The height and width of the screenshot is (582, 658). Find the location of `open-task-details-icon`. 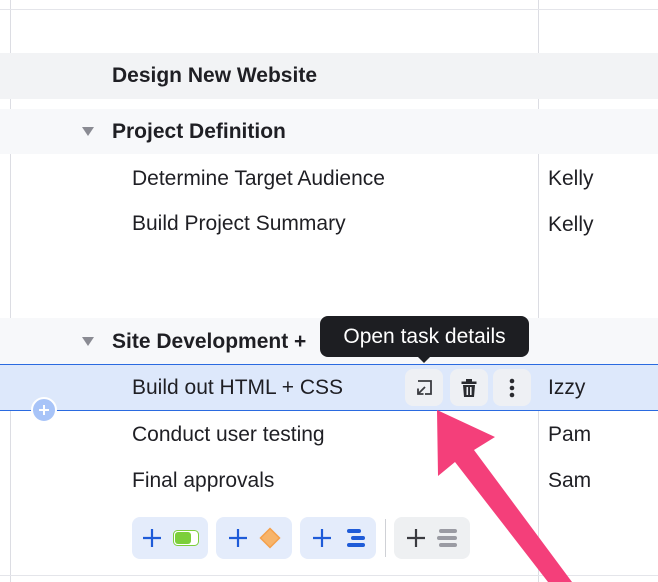

open-task-details-icon is located at coordinates (424, 387).